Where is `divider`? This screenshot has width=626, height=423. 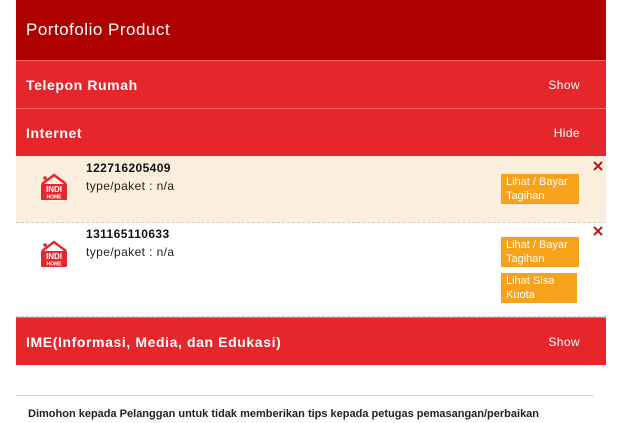
divider is located at coordinates (305, 395).